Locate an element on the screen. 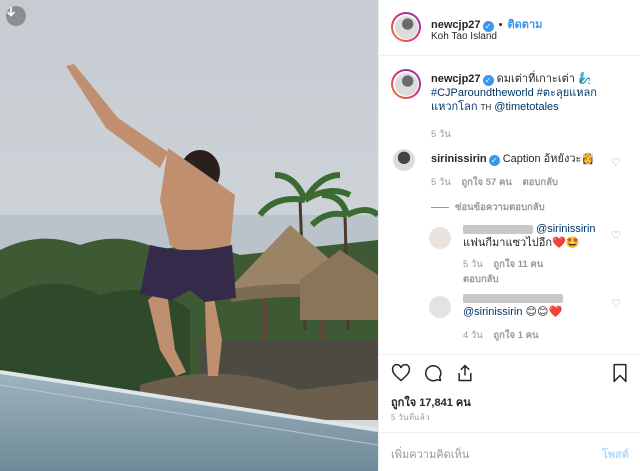 The image size is (640, 471). reply-text: แฟนกีมาแซวไปอีก❤️🤩 is located at coordinates (521, 243).